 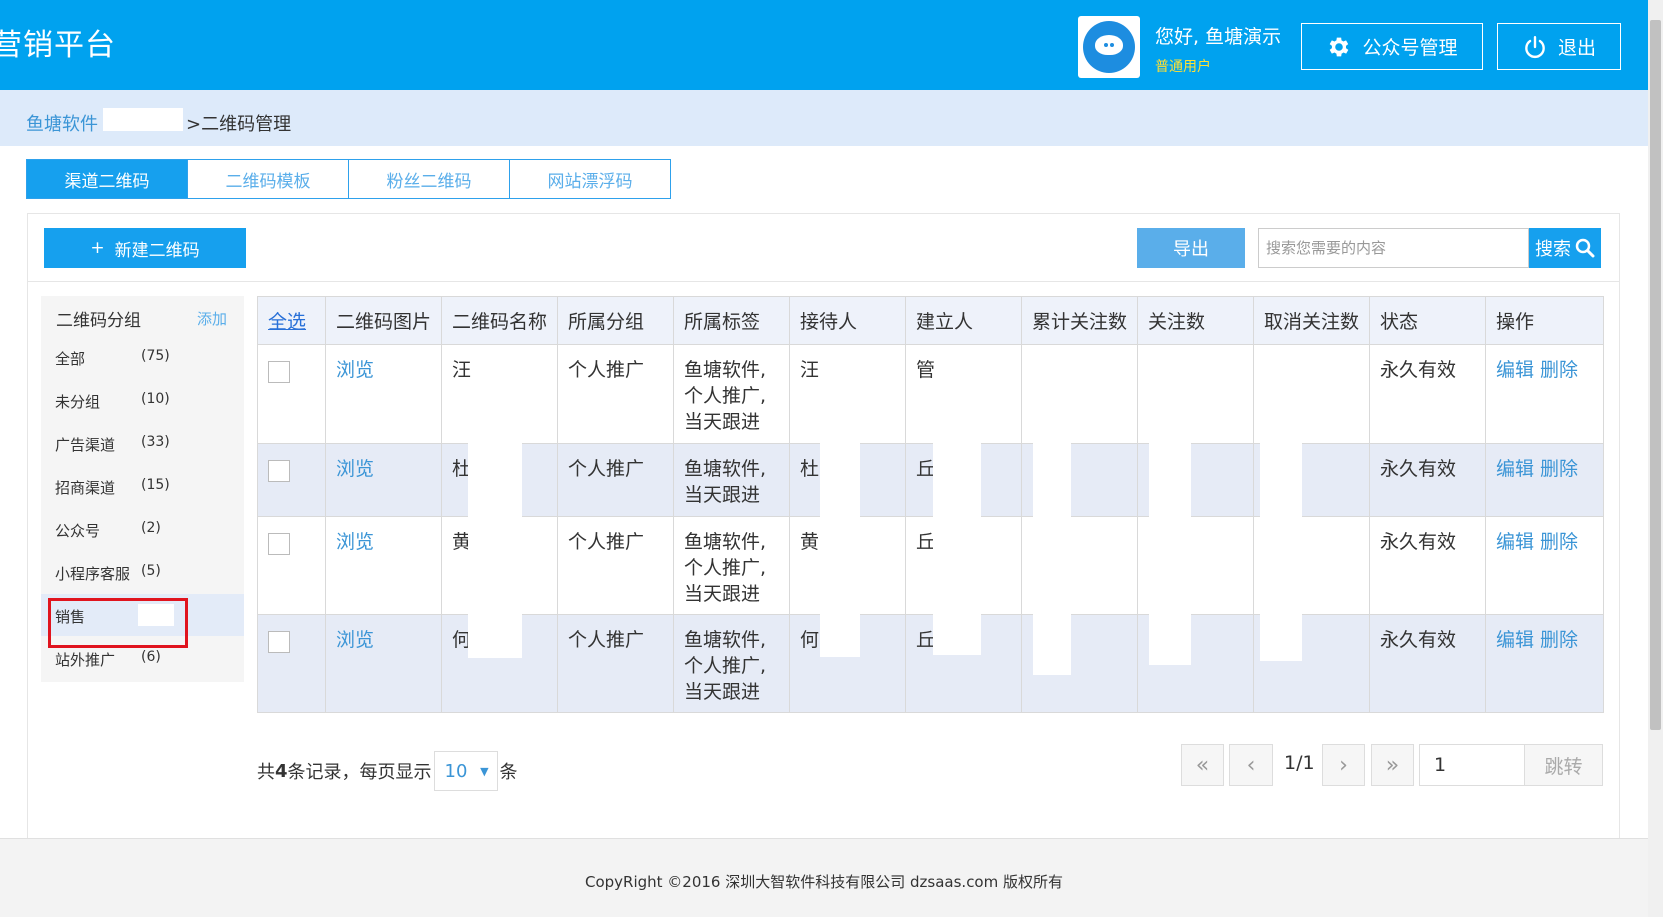 What do you see at coordinates (142, 658) in the screenshot?
I see `group-item-external-promo: 站外推广 (6)` at bounding box center [142, 658].